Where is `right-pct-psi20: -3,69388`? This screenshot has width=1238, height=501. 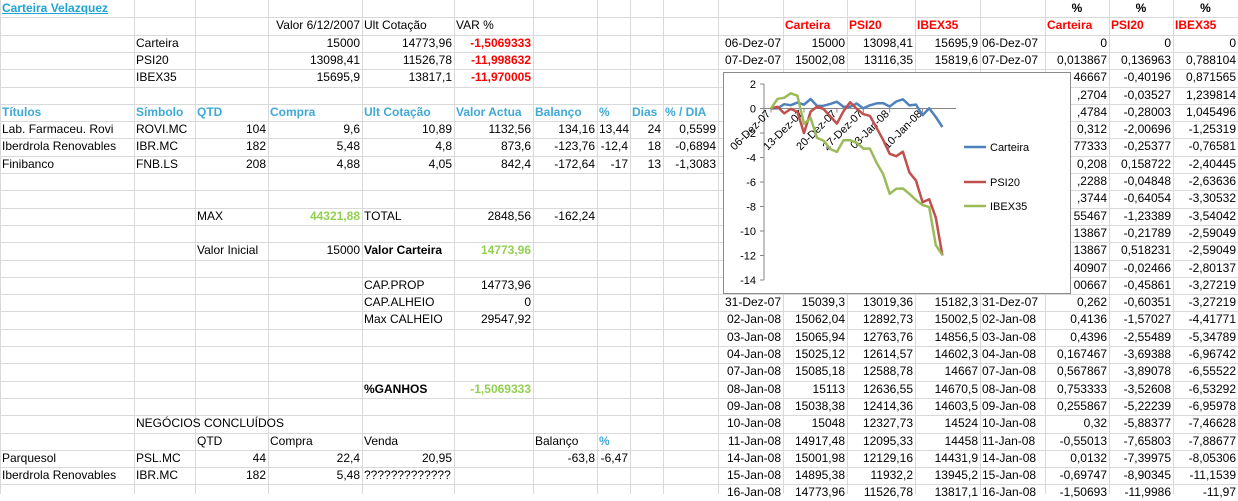 right-pct-psi20: -3,69388 is located at coordinates (1141, 354).